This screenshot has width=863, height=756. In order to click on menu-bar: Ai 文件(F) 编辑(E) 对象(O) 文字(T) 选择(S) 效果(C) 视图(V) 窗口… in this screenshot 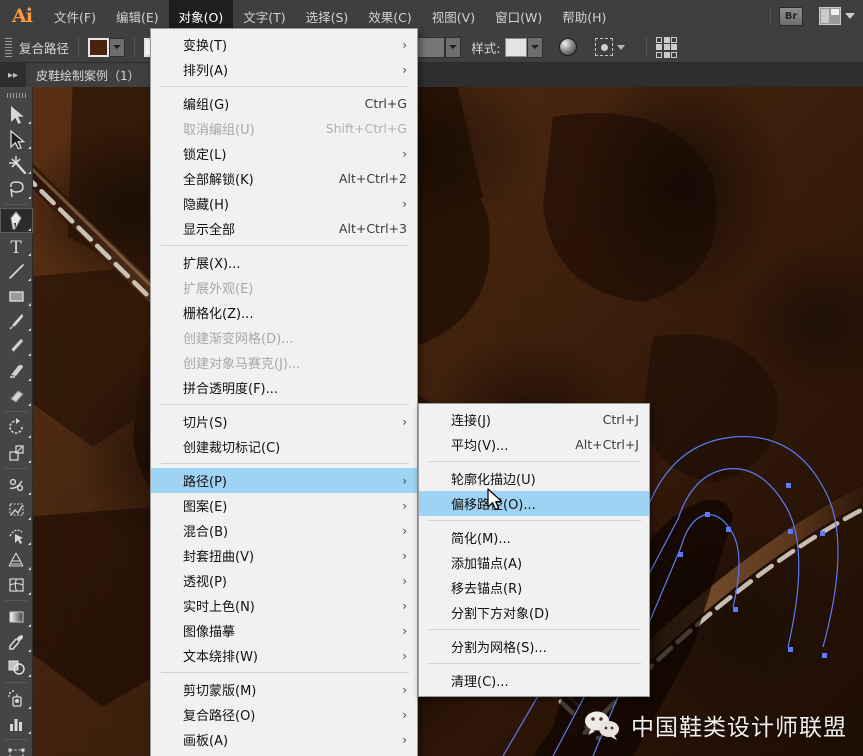, I will do `click(431, 16)`.